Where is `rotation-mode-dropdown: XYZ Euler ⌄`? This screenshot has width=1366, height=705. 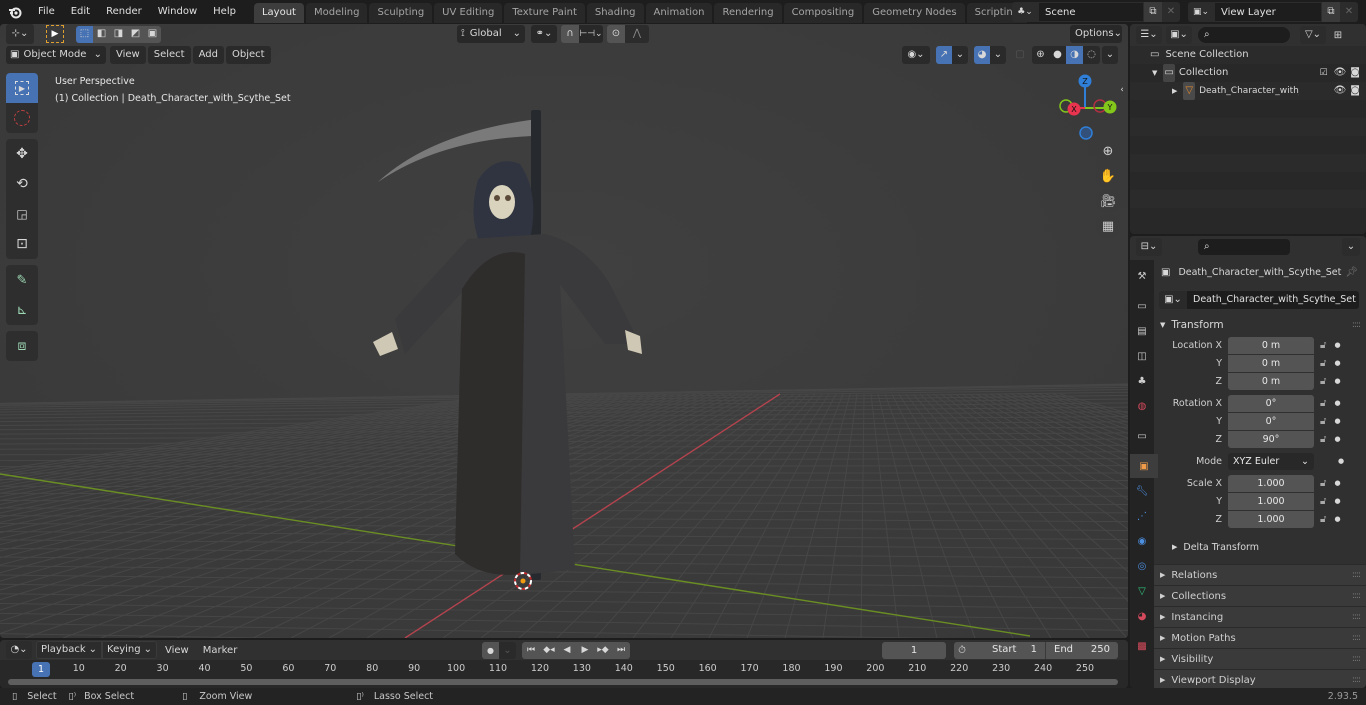
rotation-mode-dropdown: XYZ Euler ⌄ is located at coordinates (1271, 461).